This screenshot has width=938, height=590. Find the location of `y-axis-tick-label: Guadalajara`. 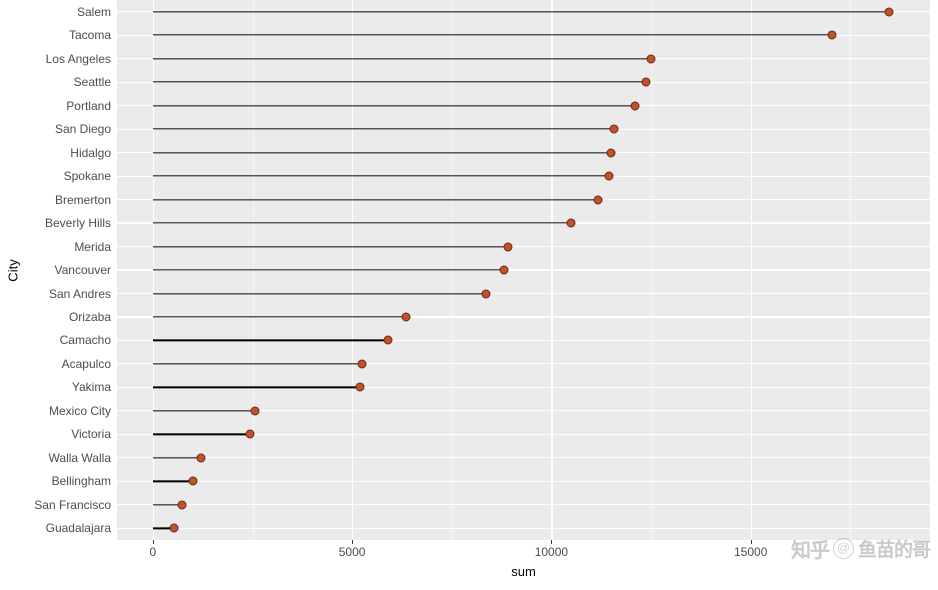

y-axis-tick-label: Guadalajara is located at coordinates (78, 528).